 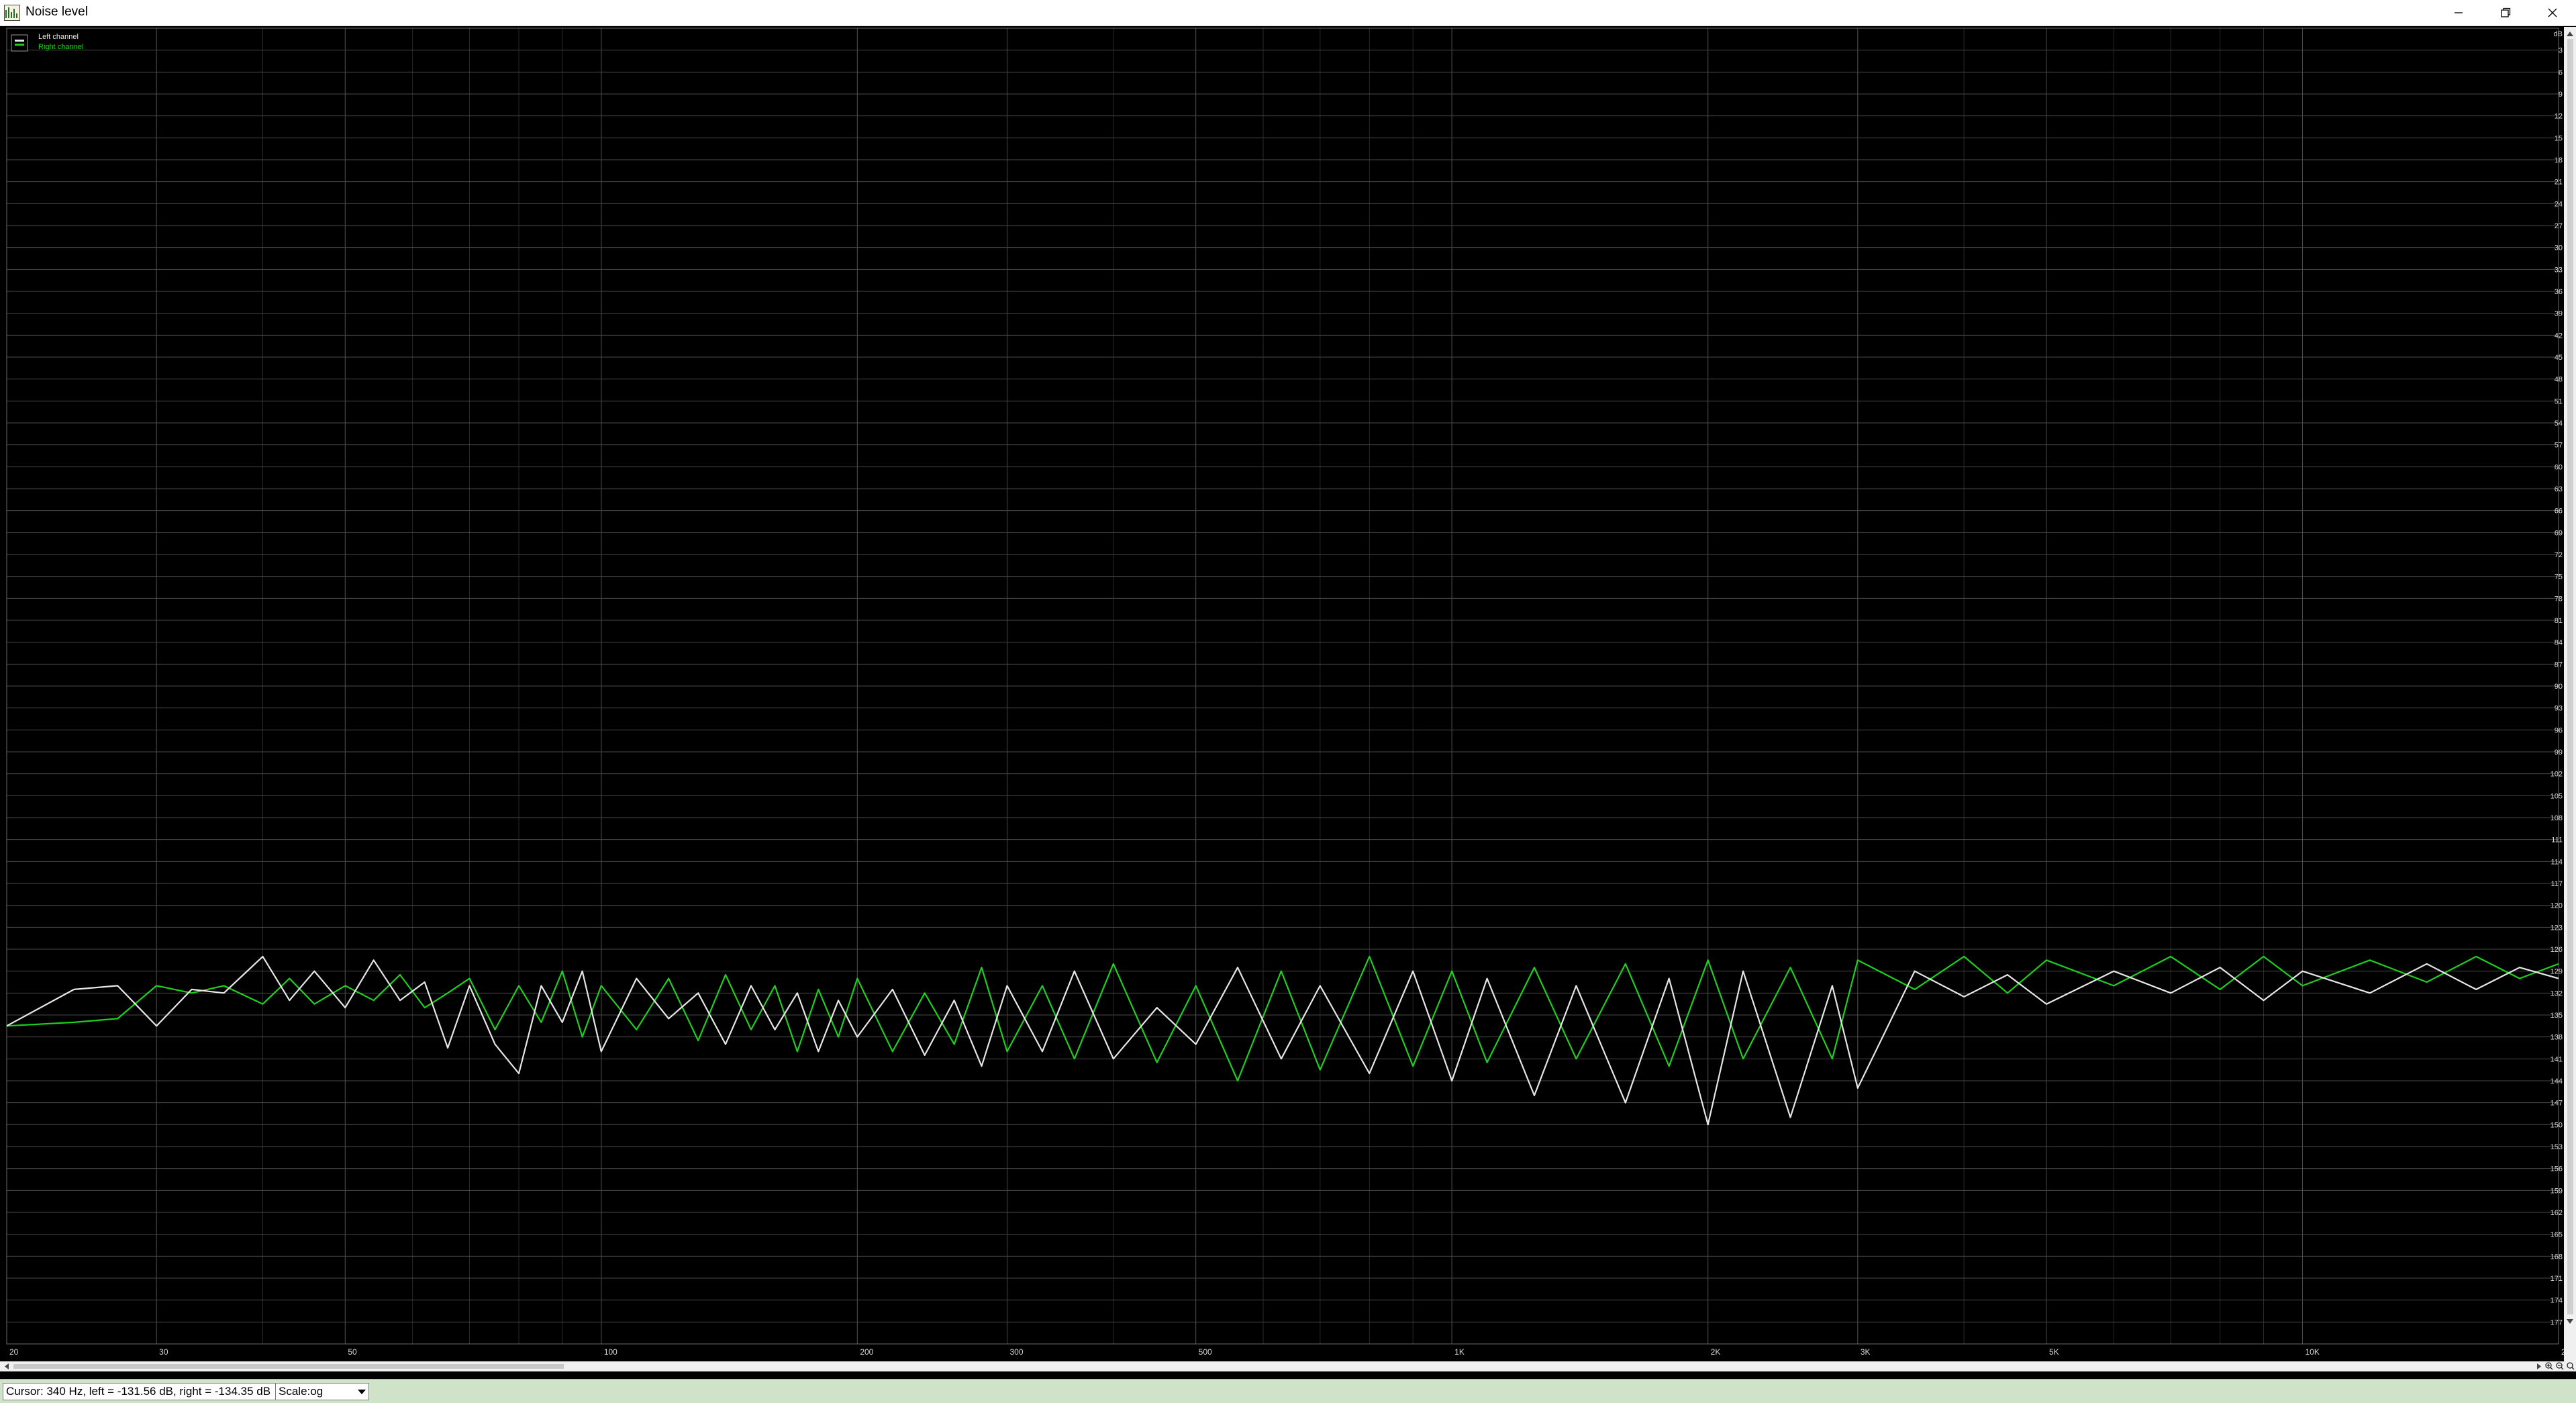 What do you see at coordinates (2559, 467) in the screenshot?
I see `y-tick-label: 60` at bounding box center [2559, 467].